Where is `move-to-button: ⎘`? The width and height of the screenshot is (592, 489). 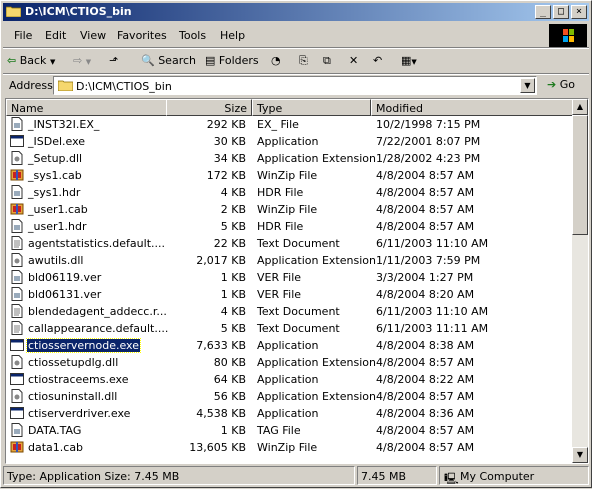 move-to-button: ⎘ is located at coordinates (308, 61).